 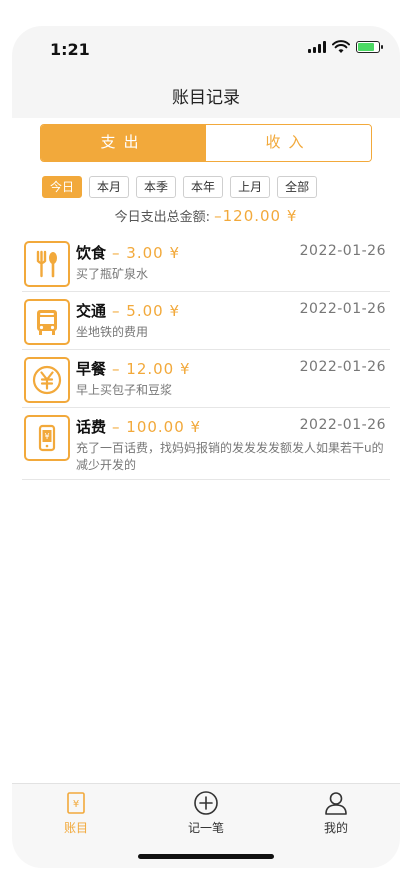 I want to click on filter-this-quarter: 本季, so click(x=156, y=187).